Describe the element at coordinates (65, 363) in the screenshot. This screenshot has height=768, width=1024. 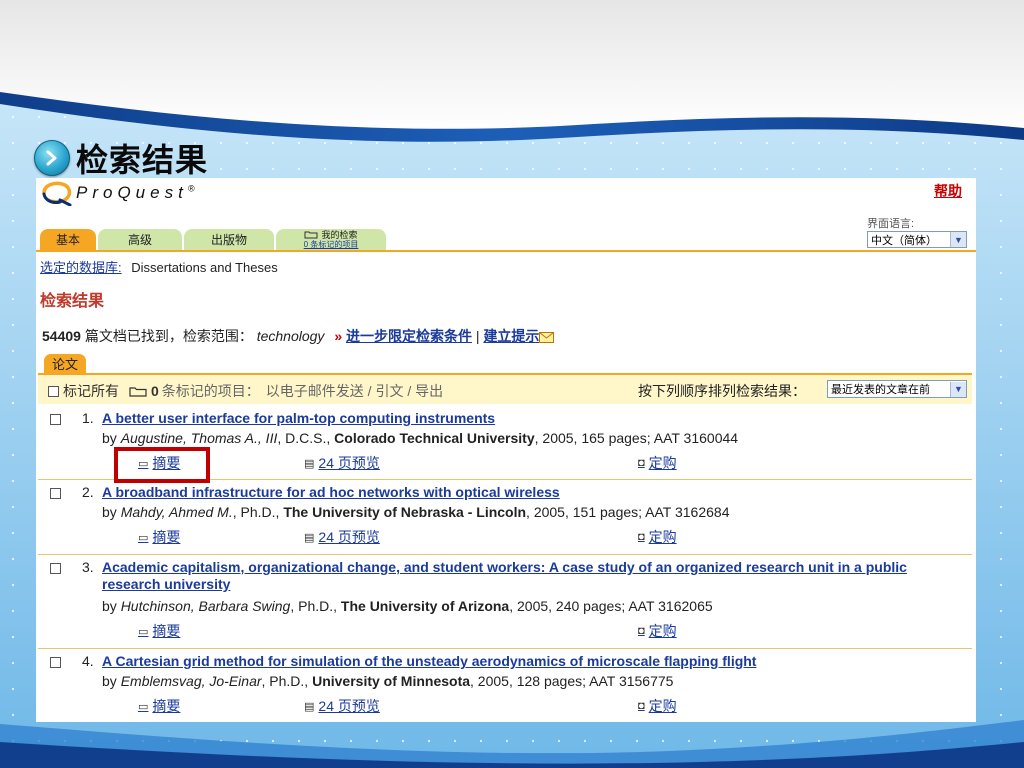
I see `tab-dissertations: 论文` at that location.